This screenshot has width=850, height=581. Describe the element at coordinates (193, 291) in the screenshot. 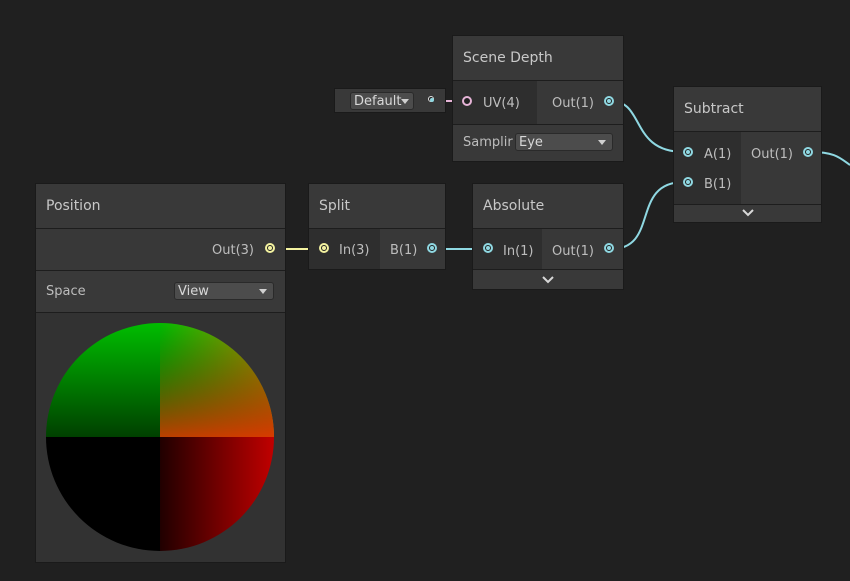

I see `space-value: View` at that location.